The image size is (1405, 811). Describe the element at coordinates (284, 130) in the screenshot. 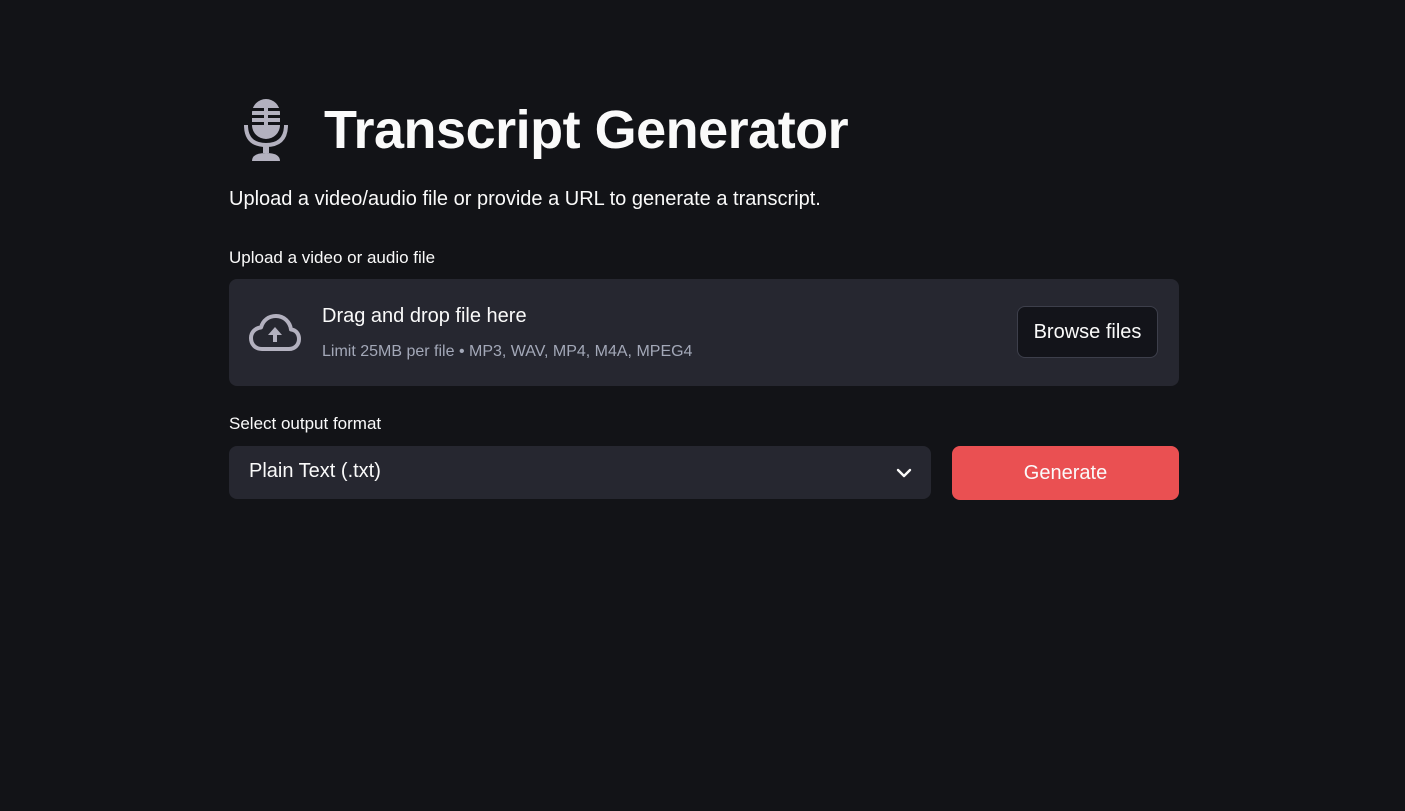

I see `microphone-icon` at that location.